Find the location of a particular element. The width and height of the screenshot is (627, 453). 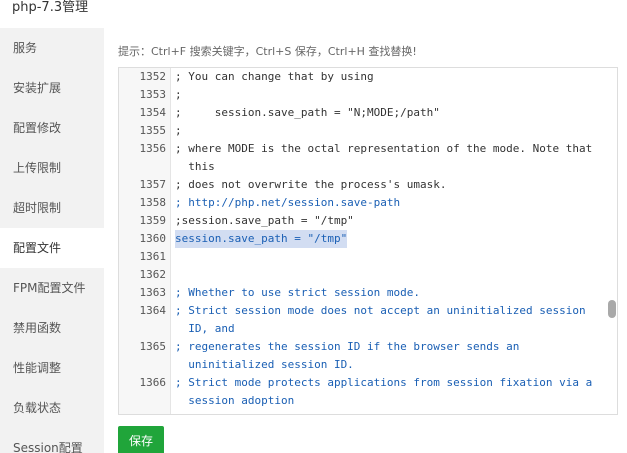

shortcut-tip: 提示：Ctrl+F 搜索关键字，Ctrl+S 保存，Ctrl+H 查找替换! is located at coordinates (267, 51).